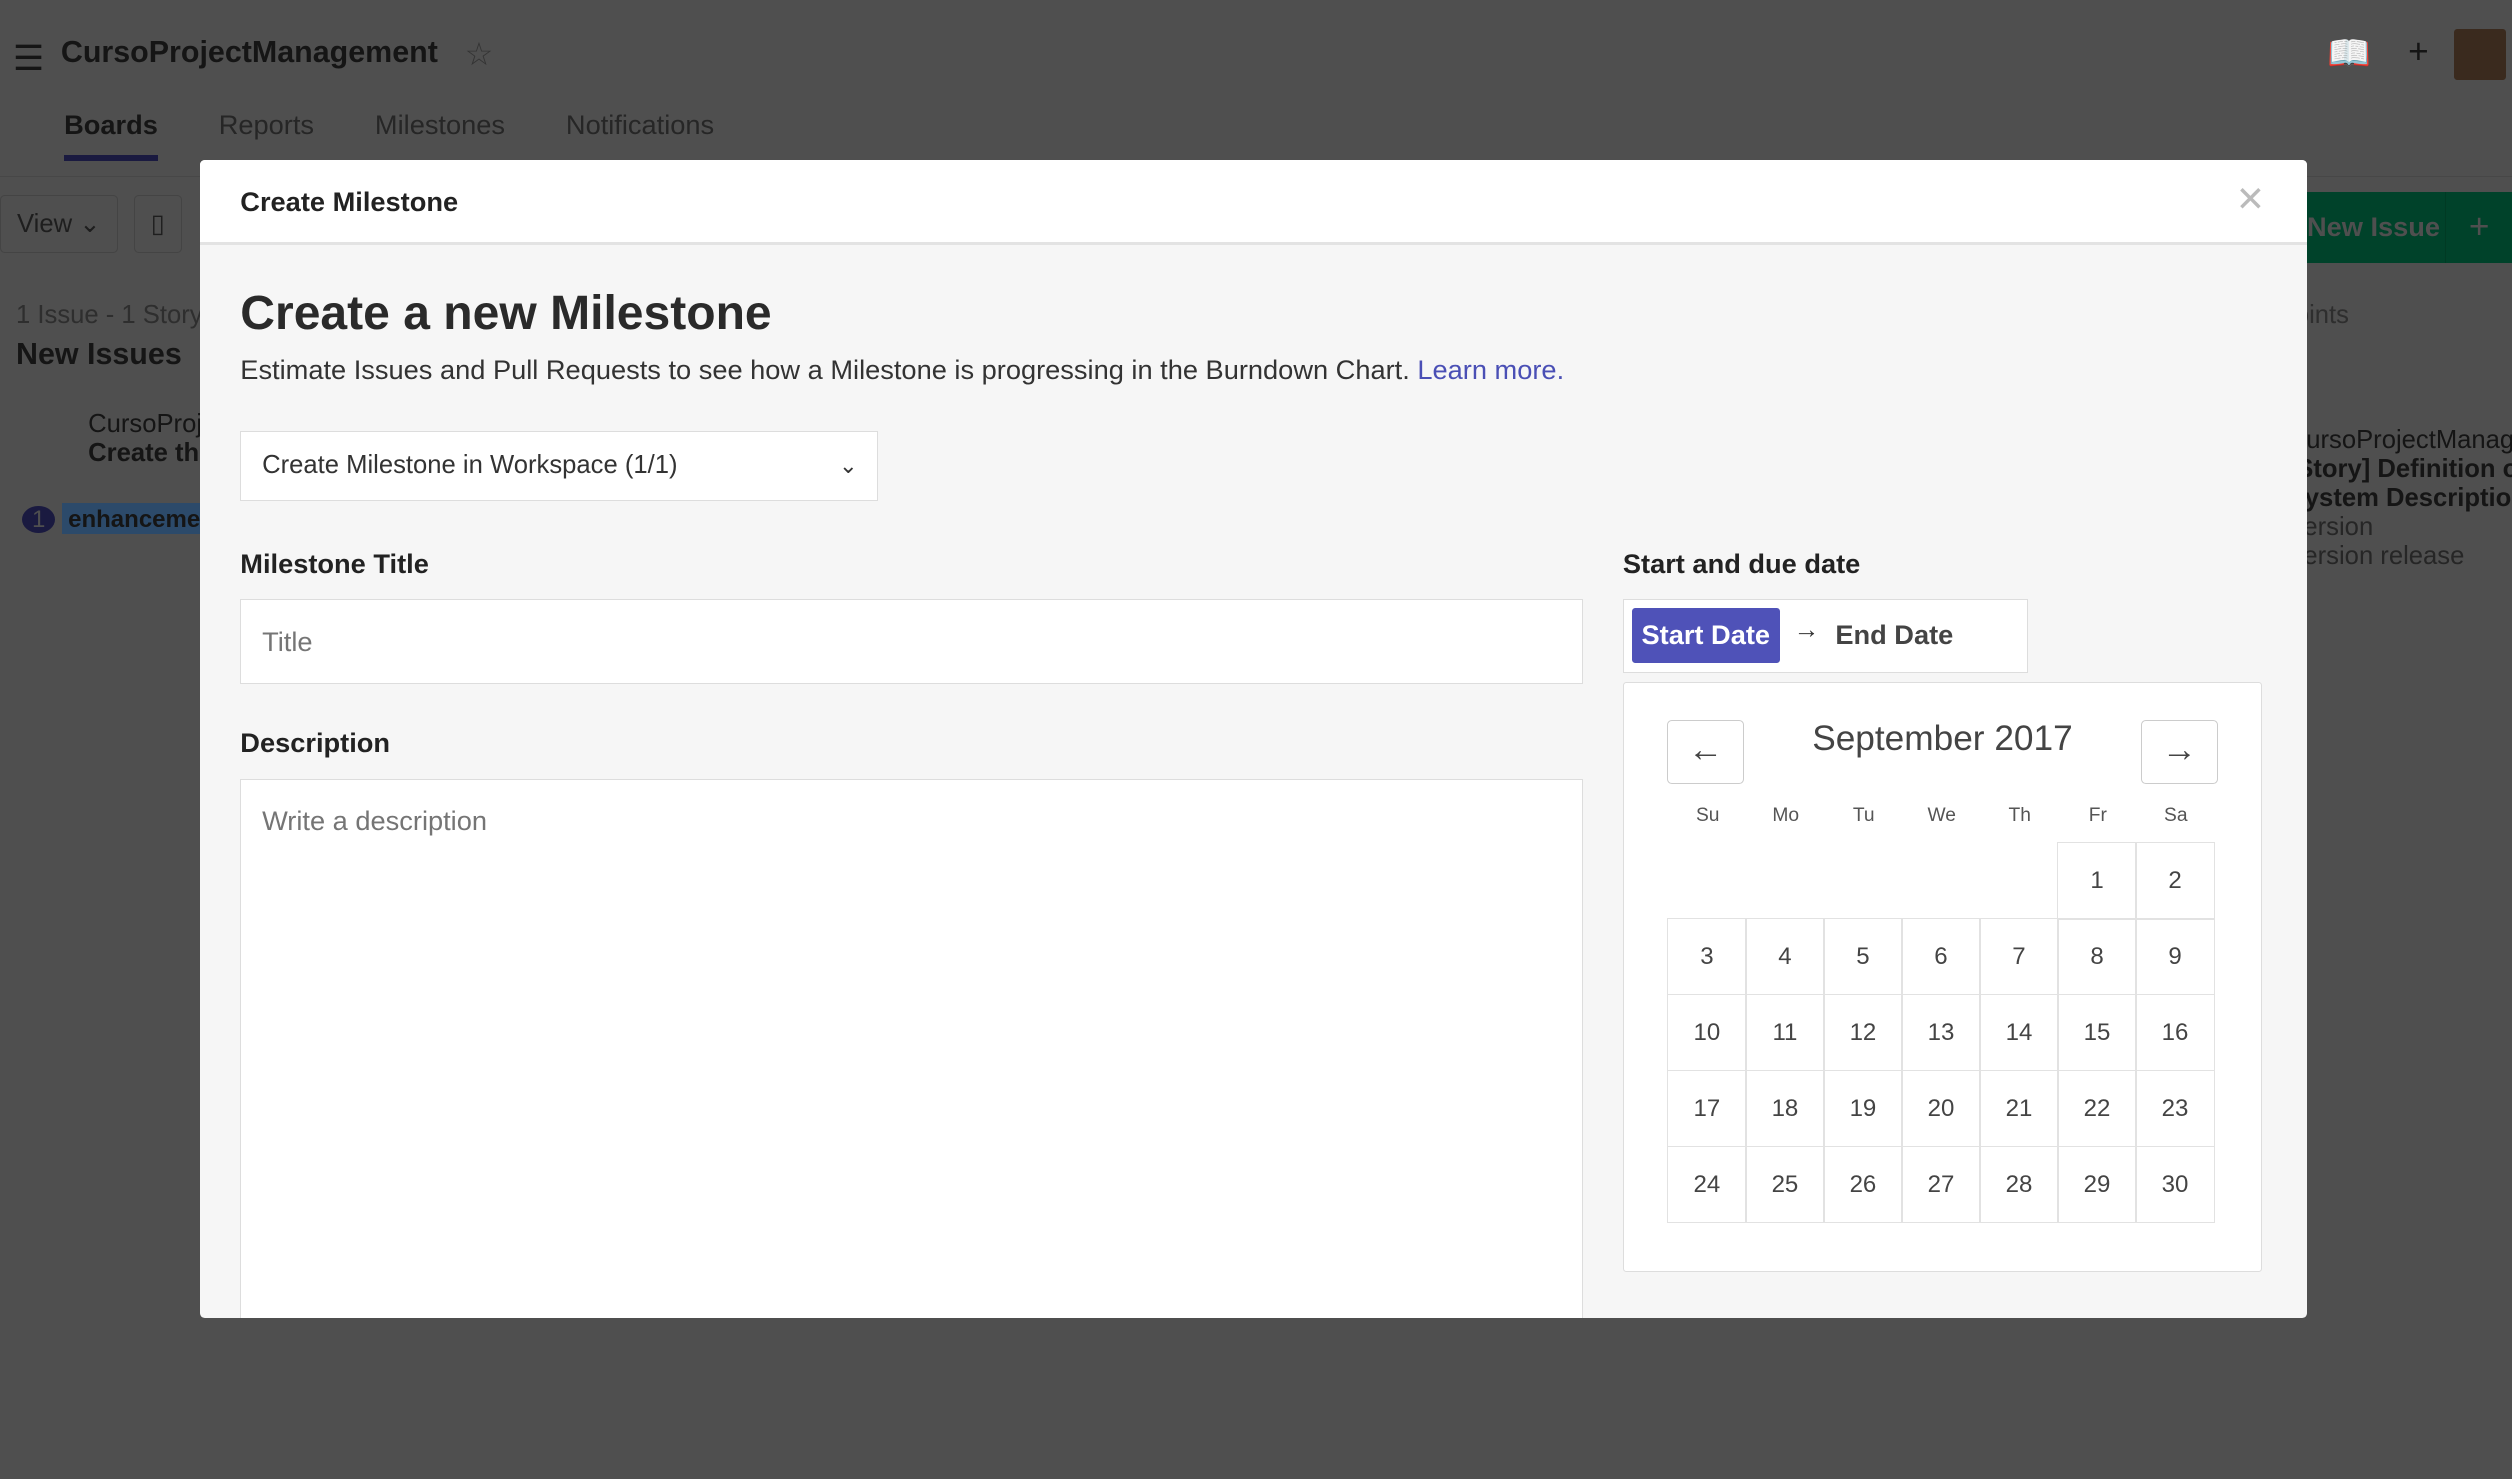  Describe the element at coordinates (1941, 1108) in the screenshot. I see `calendar-day: 20` at that location.